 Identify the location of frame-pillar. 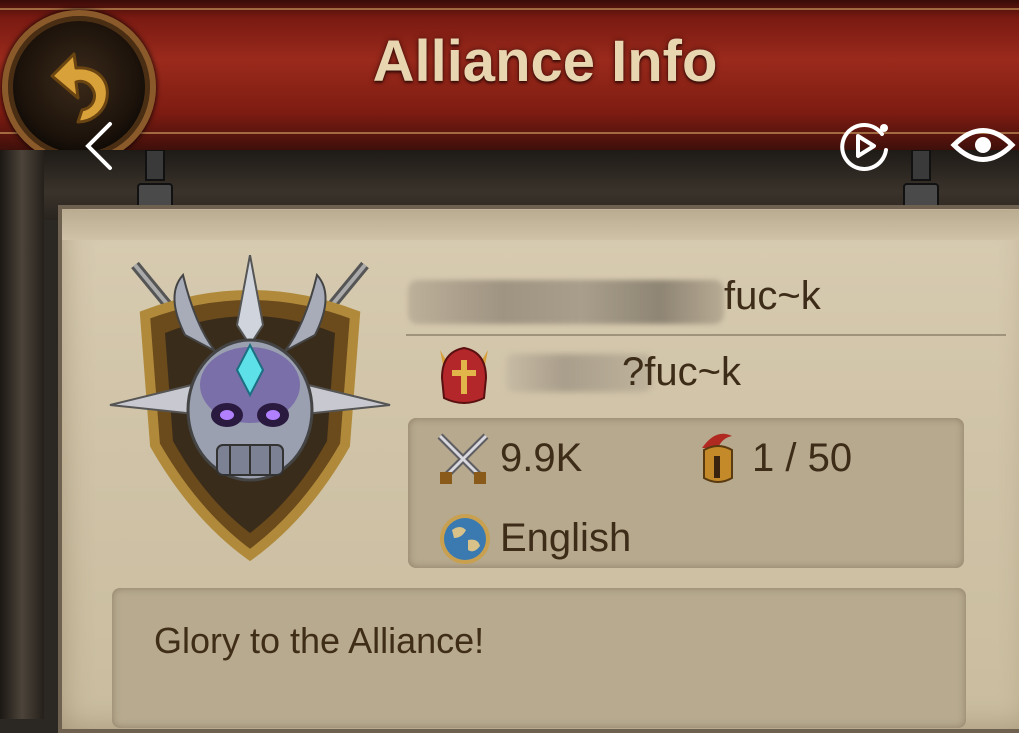
(22, 434).